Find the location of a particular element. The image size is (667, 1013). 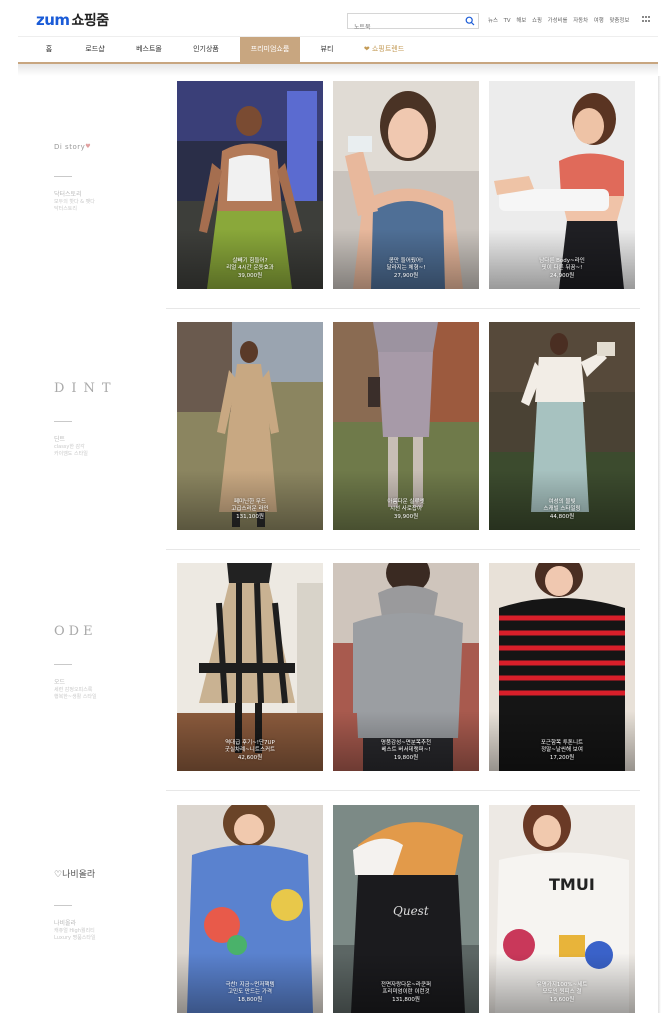

product-title-line: 포근함목 투톤니트 is located at coordinates (562, 742).